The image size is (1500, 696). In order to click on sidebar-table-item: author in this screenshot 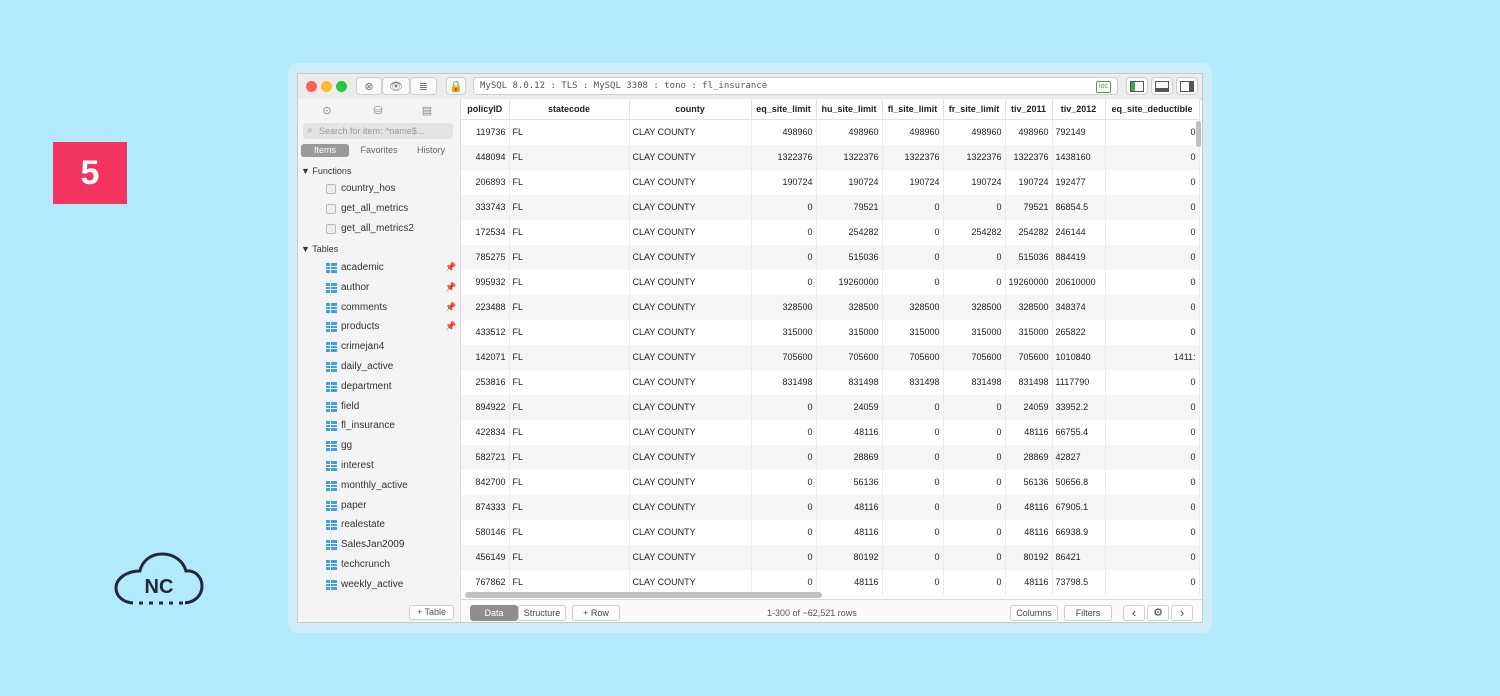, I will do `click(347, 288)`.